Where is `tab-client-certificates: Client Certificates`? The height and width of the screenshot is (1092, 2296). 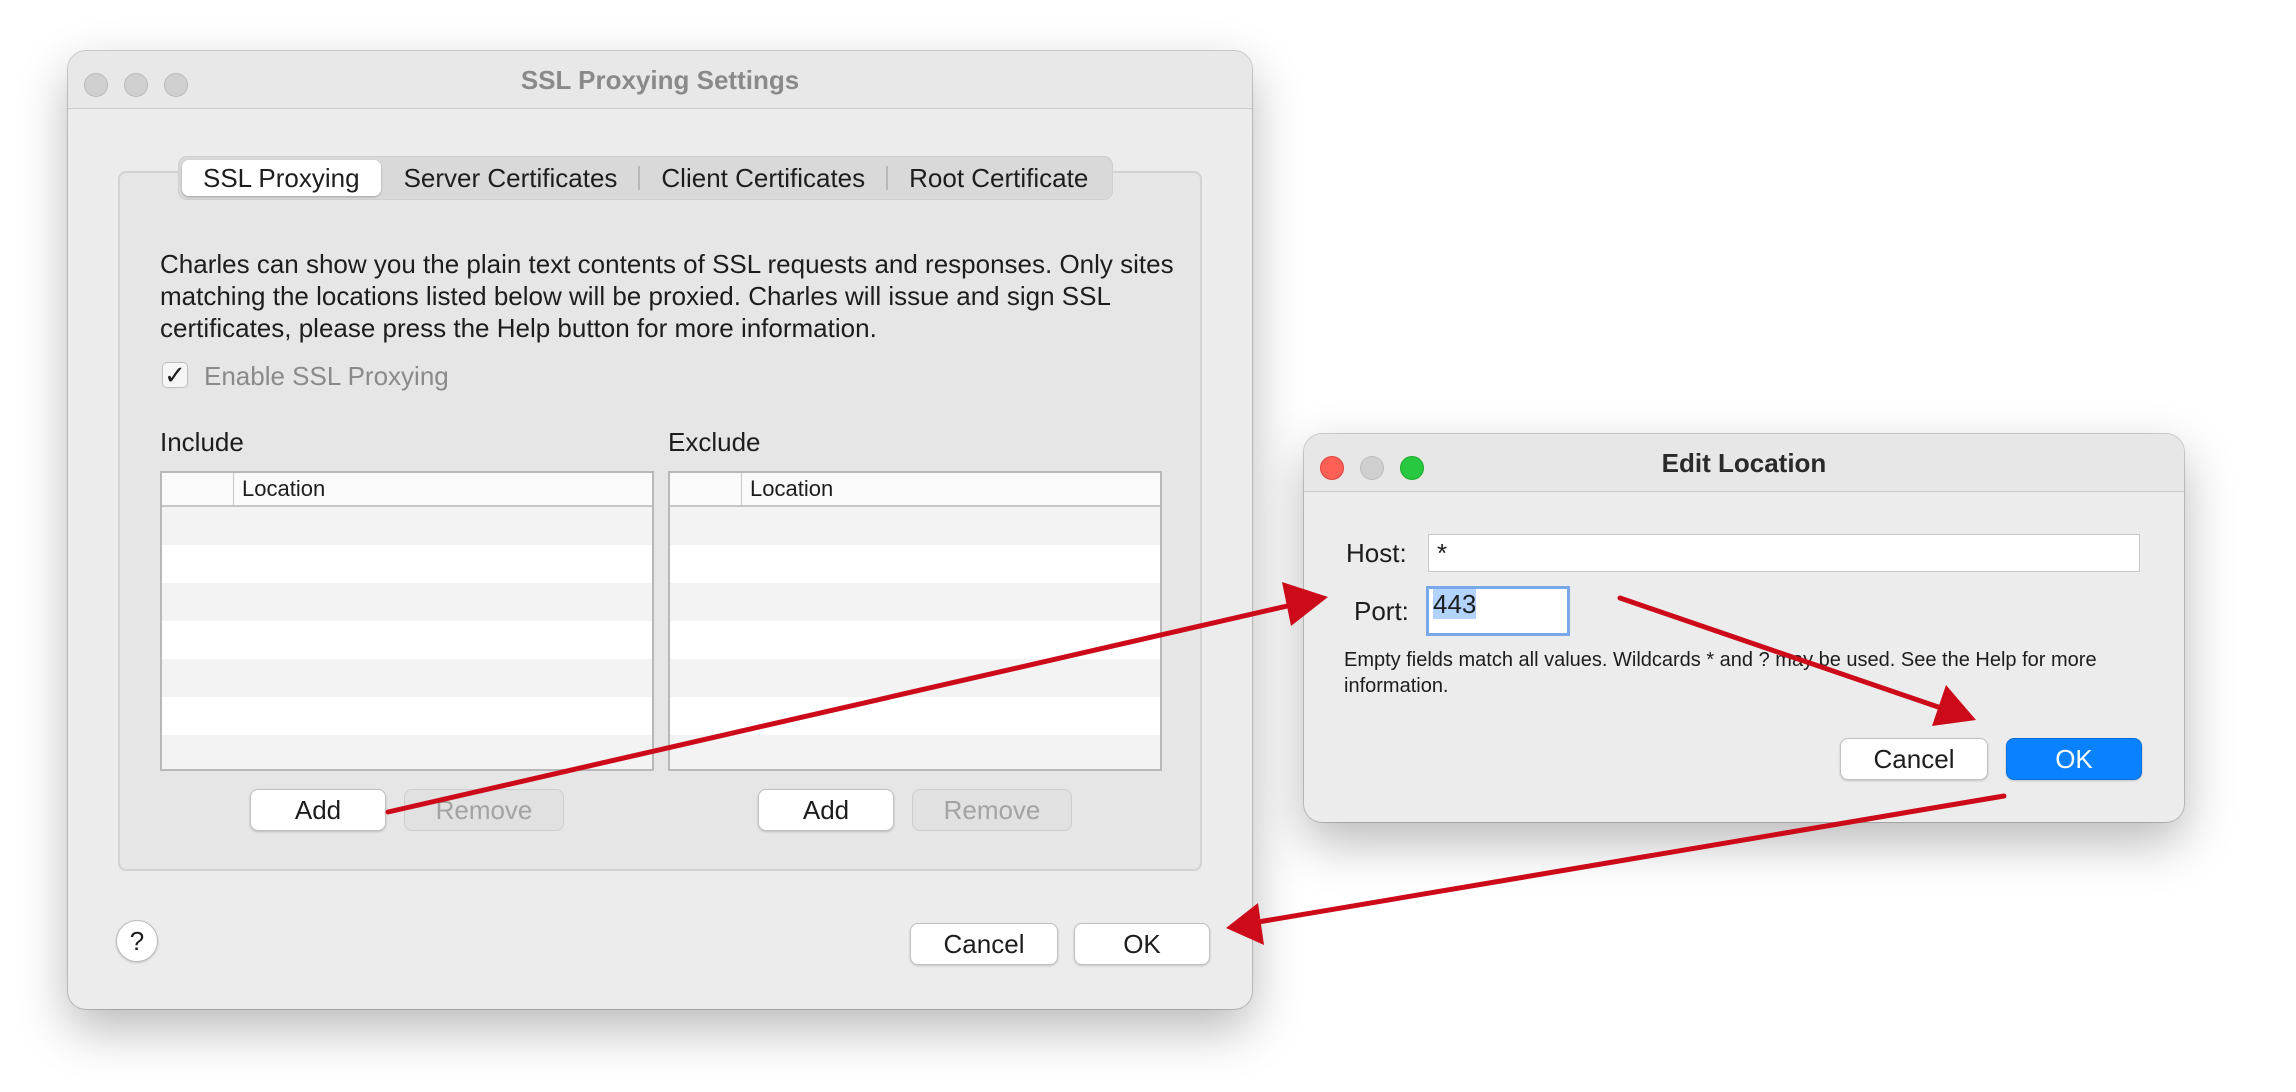 tab-client-certificates: Client Certificates is located at coordinates (763, 178).